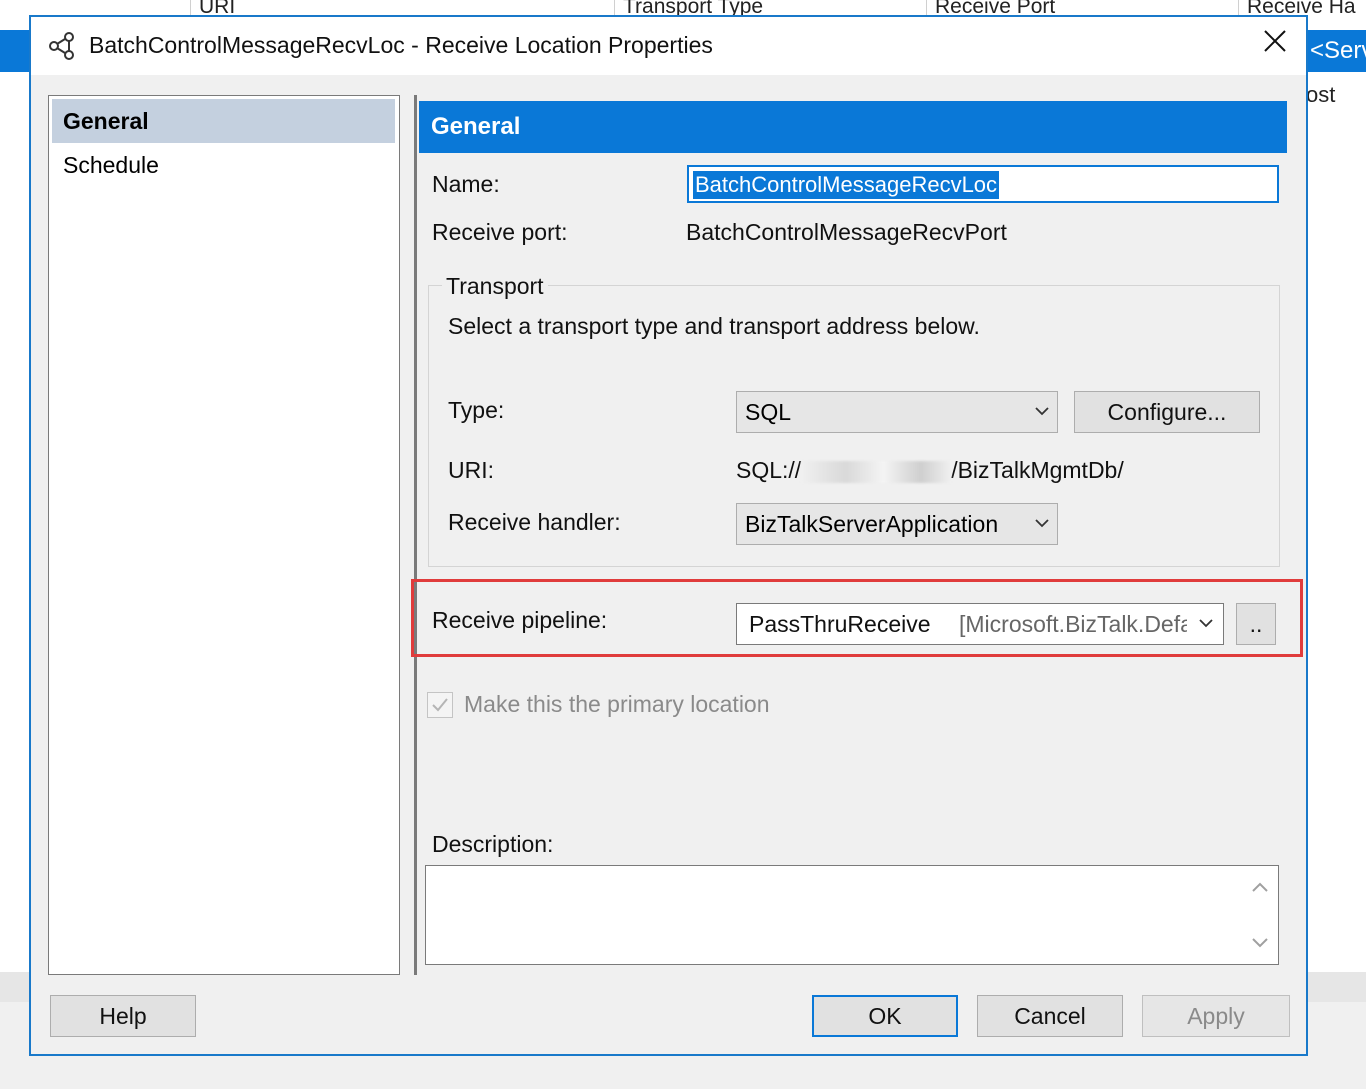 Image resolution: width=1366 pixels, height=1089 pixels. I want to click on close-button, so click(1275, 44).